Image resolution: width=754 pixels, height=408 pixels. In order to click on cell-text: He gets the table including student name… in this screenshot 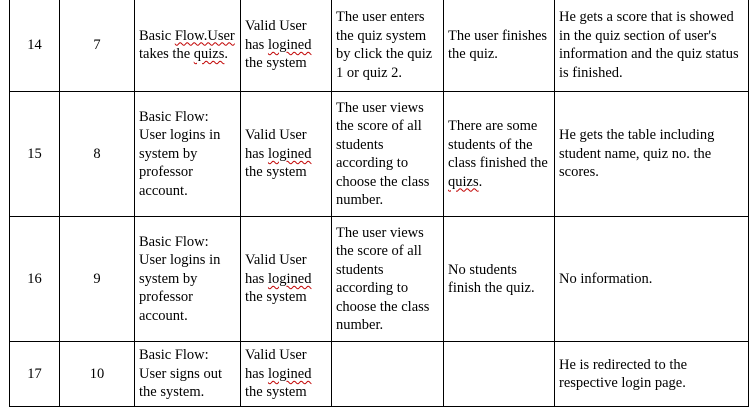, I will do `click(637, 154)`.